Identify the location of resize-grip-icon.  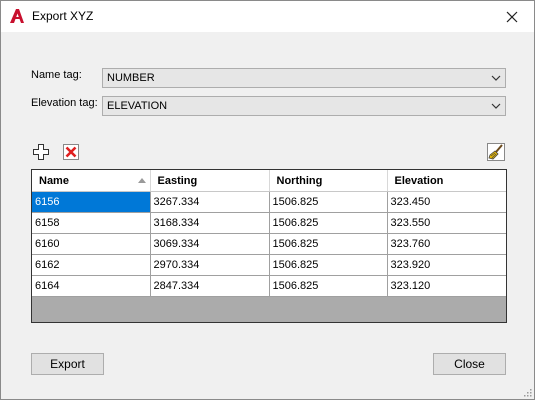
(527, 392).